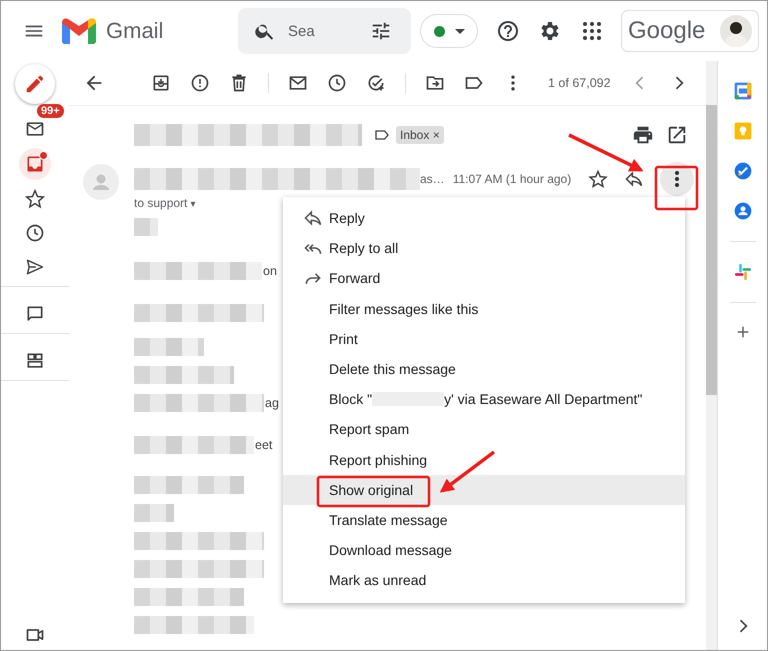 This screenshot has width=768, height=651. I want to click on caret-icon, so click(459, 31).